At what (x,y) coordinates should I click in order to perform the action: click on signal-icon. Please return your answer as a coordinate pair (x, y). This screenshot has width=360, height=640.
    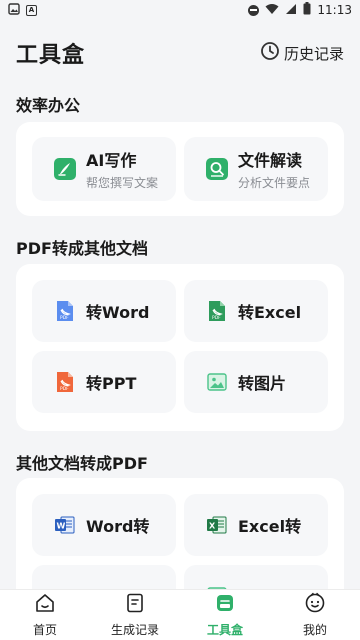
    Looking at the image, I should click on (291, 10).